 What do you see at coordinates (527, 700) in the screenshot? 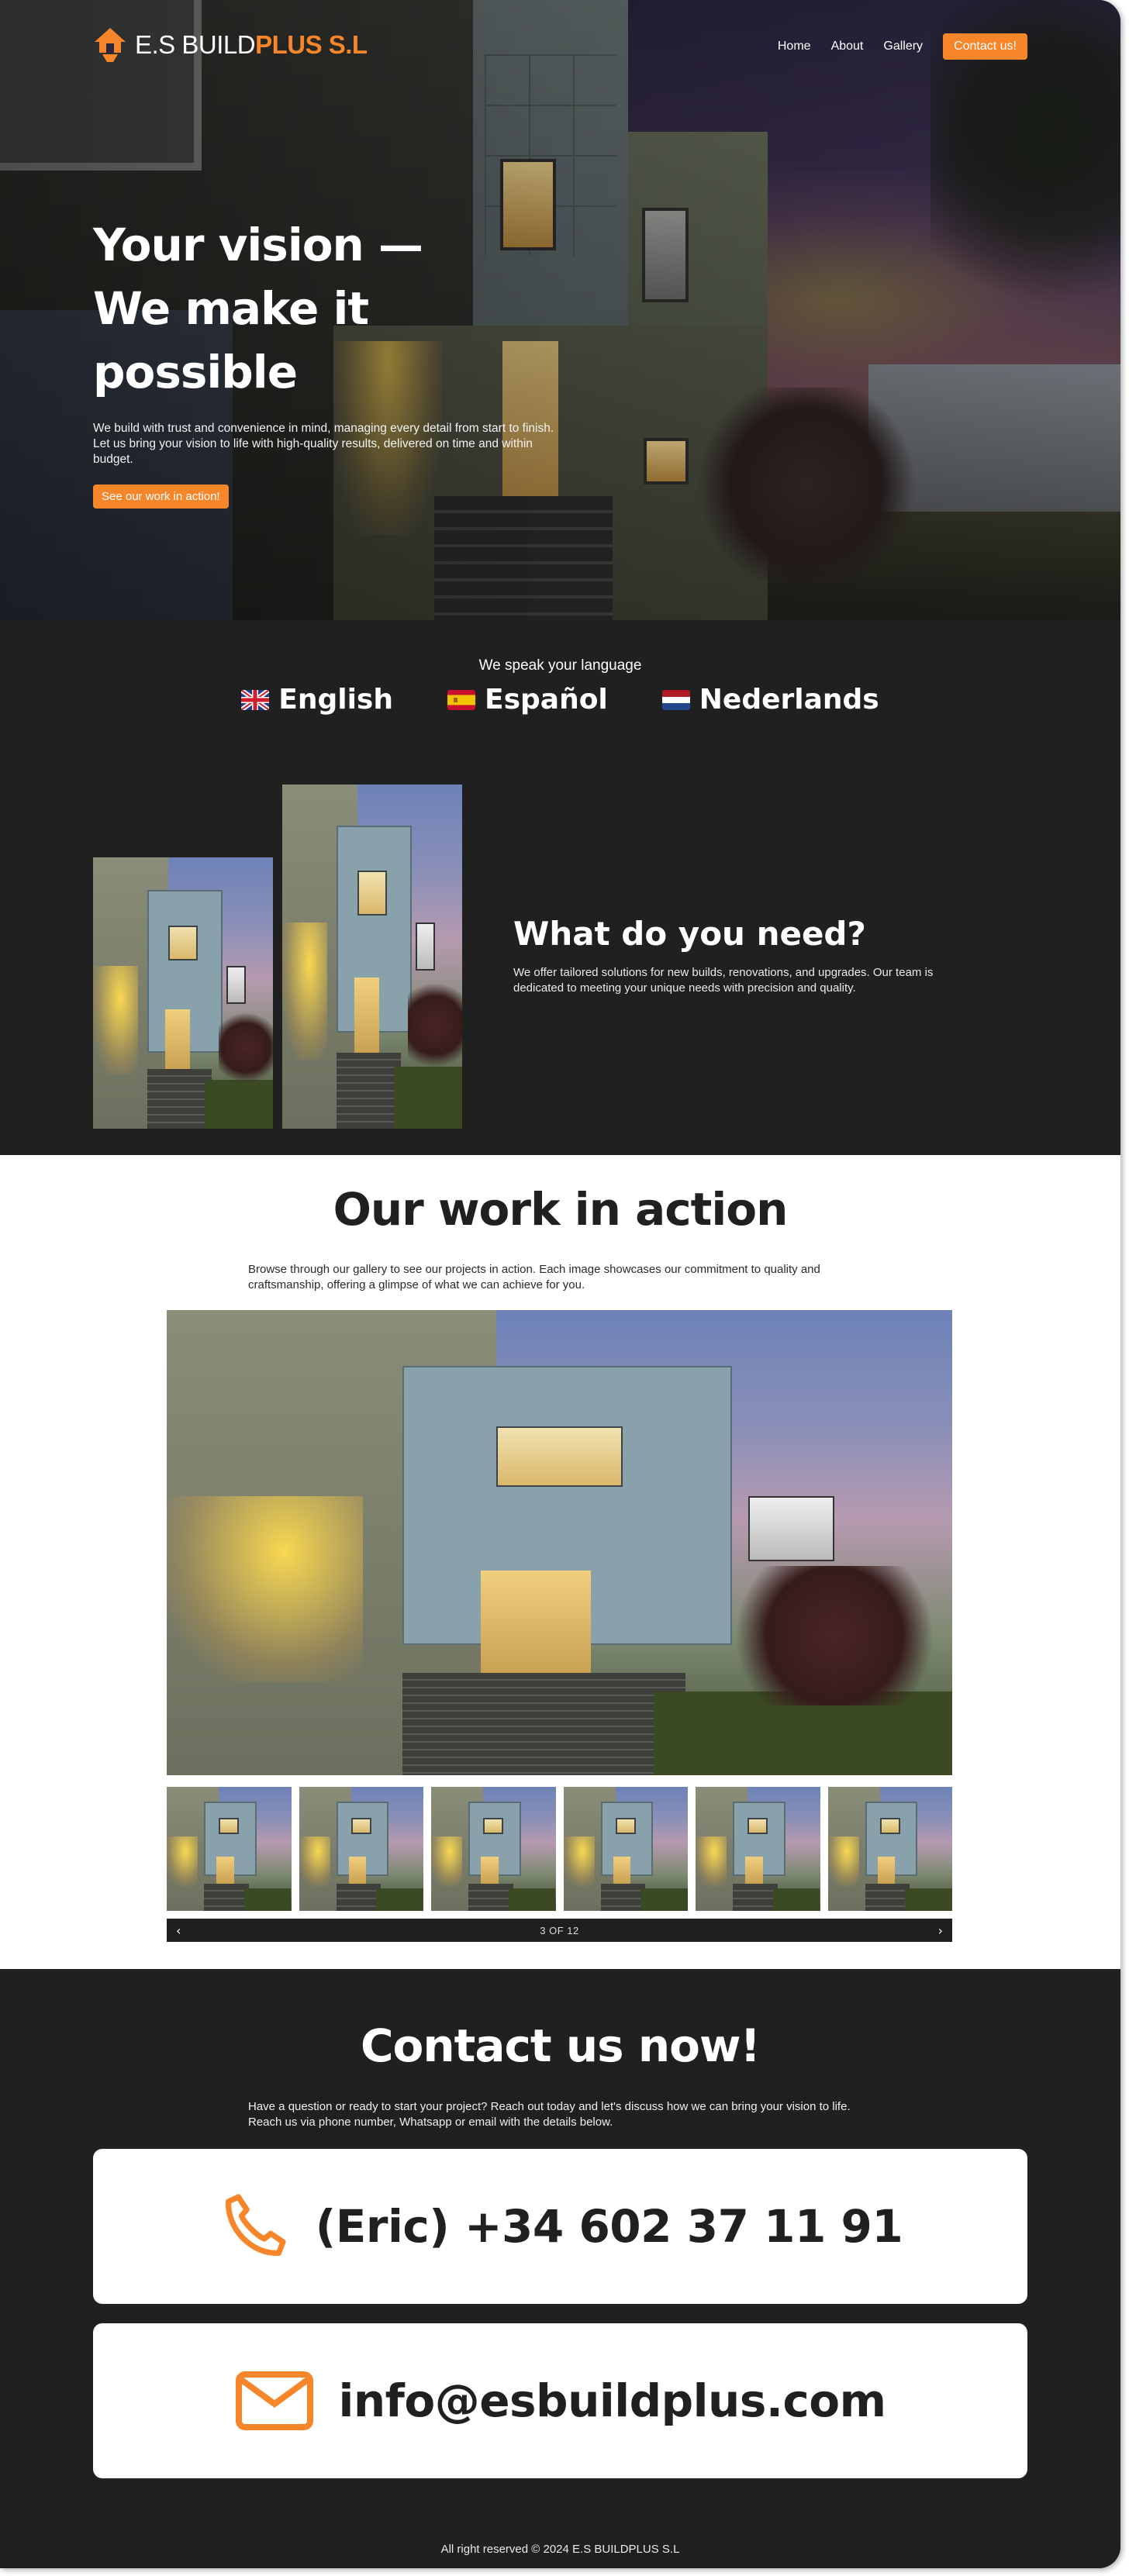
I see `language-spanish: Español` at bounding box center [527, 700].